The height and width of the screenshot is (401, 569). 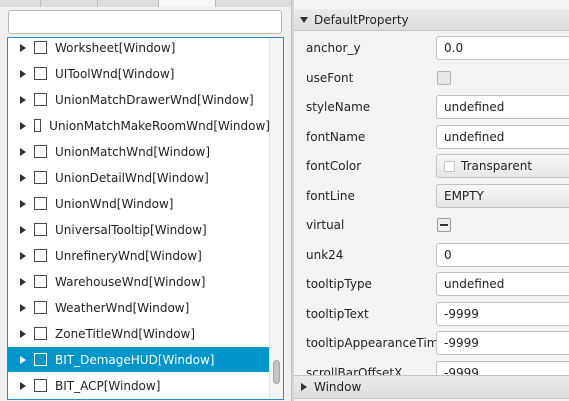 What do you see at coordinates (159, 125) in the screenshot?
I see `tree-item-label: UnionMatchMakeRoomWnd[Window]` at bounding box center [159, 125].